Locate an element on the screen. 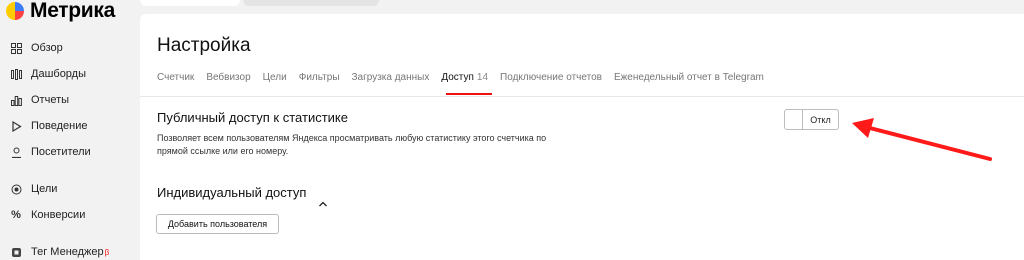 The width and height of the screenshot is (1024, 260). tag-manager-icon is located at coordinates (16, 252).